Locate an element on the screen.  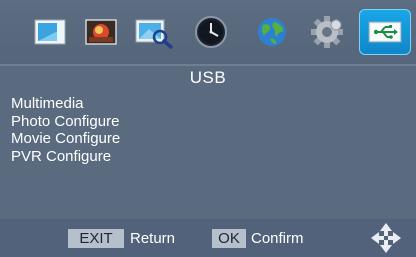
gear-icon is located at coordinates (327, 32).